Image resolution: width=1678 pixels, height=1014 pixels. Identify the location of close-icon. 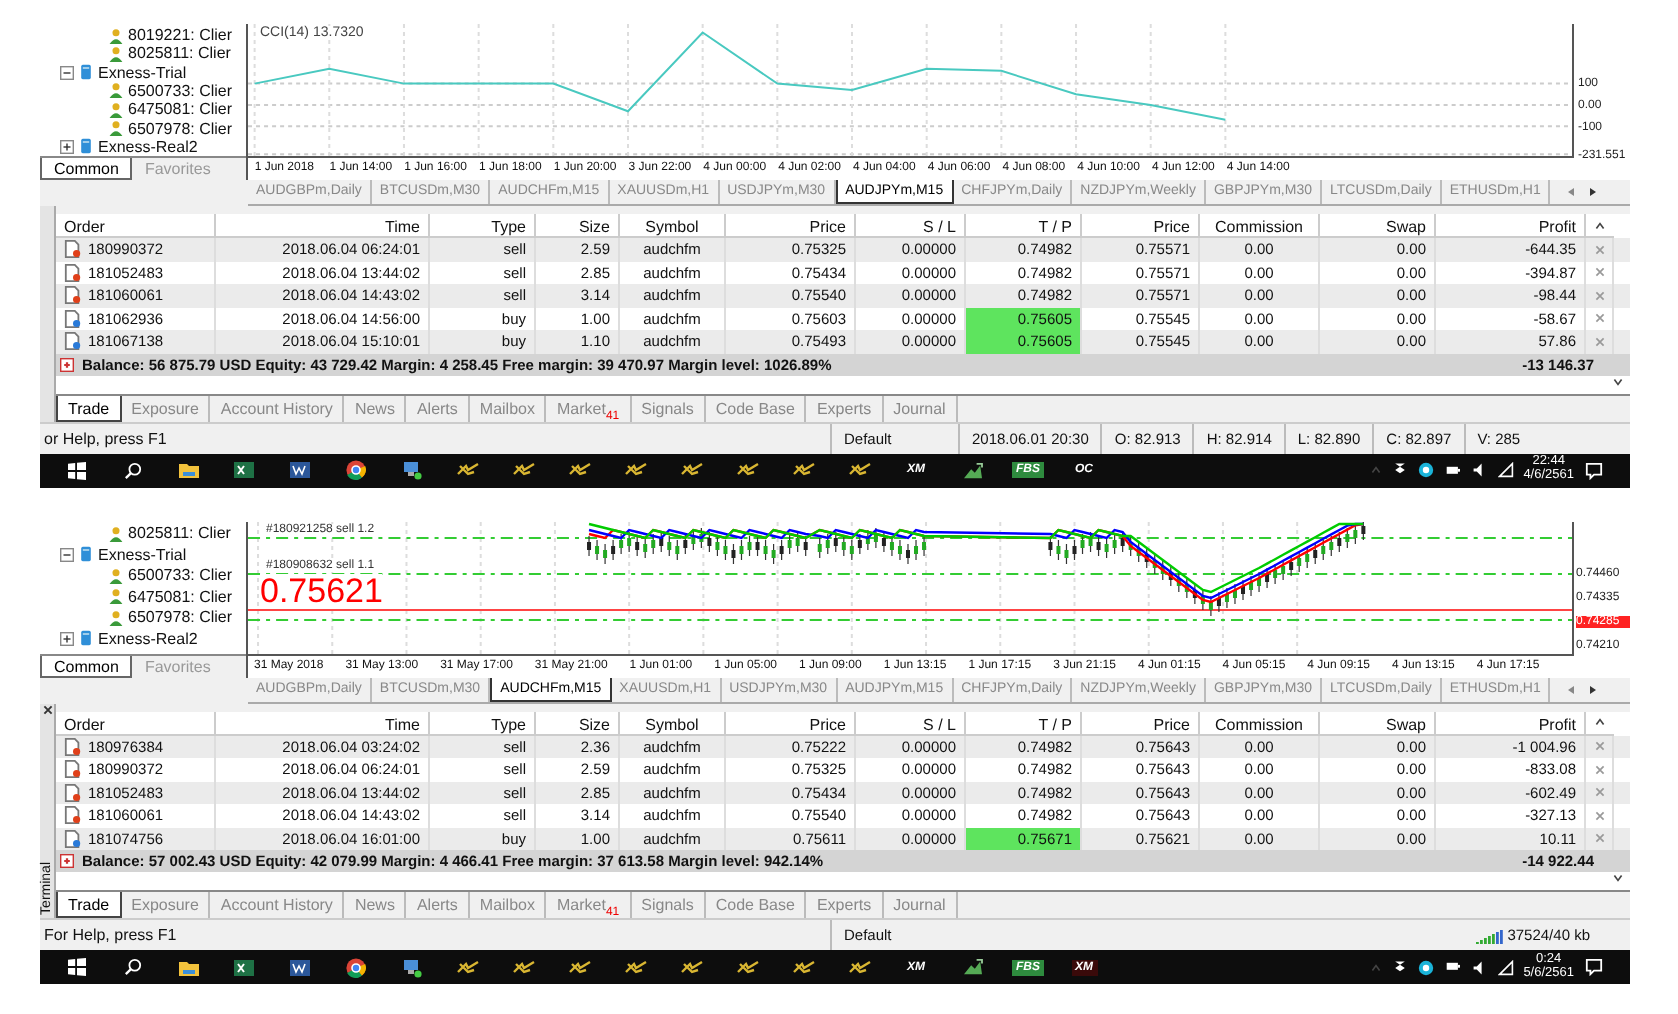
(47, 709).